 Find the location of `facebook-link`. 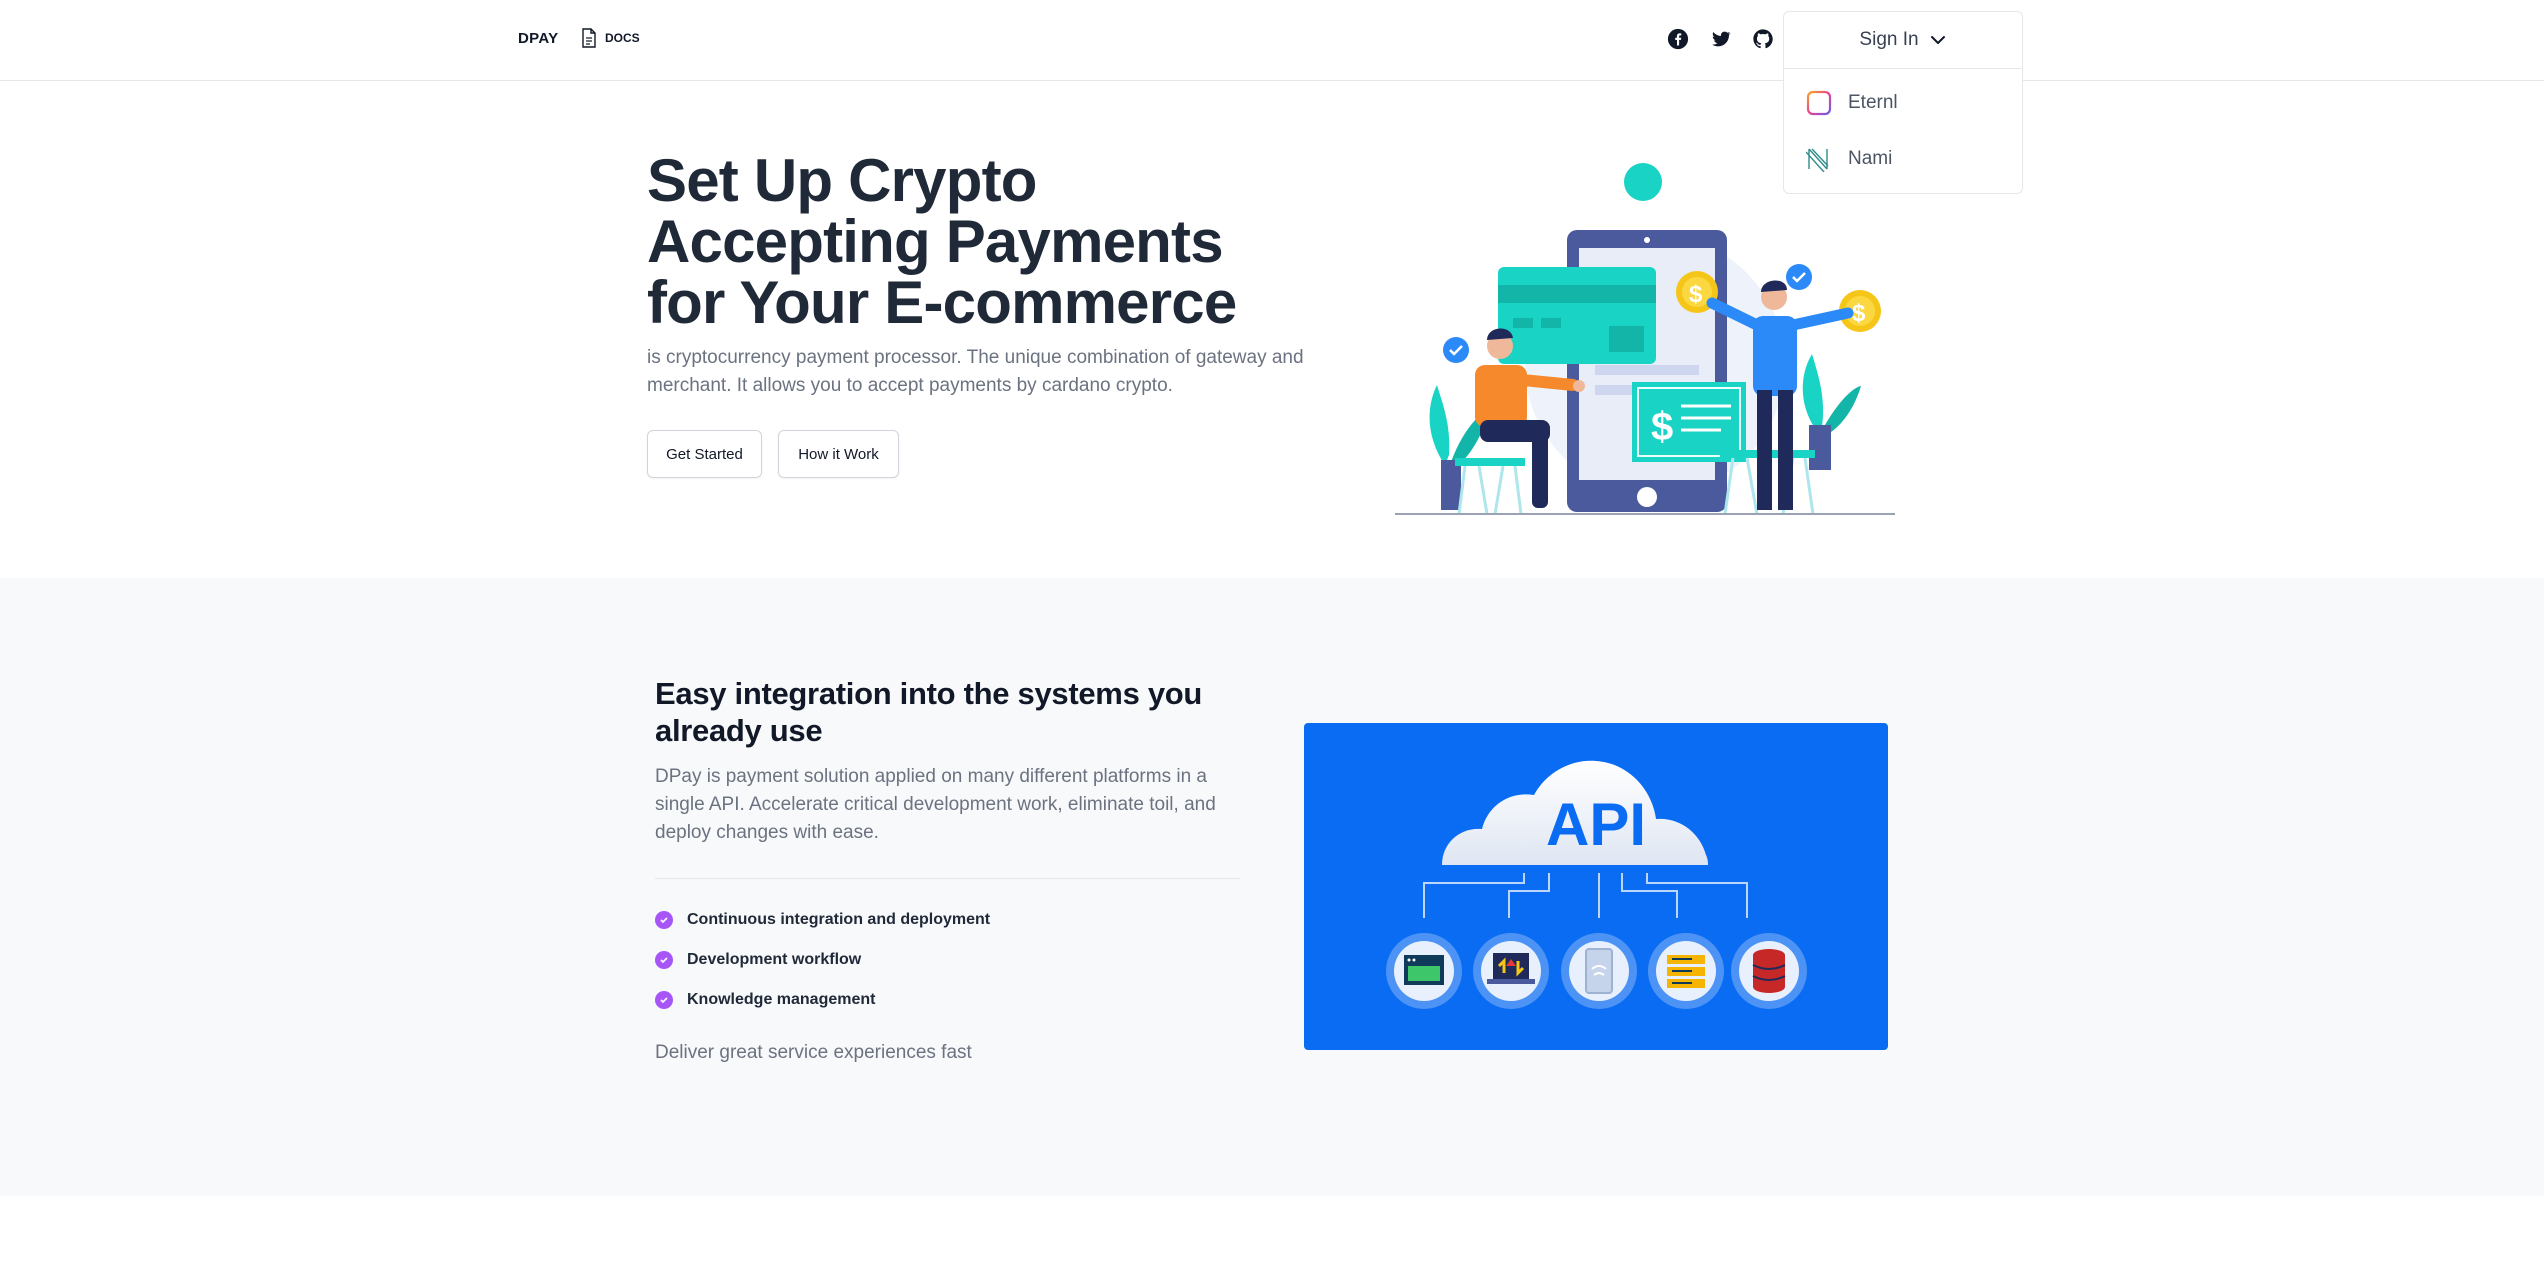

facebook-link is located at coordinates (1678, 39).